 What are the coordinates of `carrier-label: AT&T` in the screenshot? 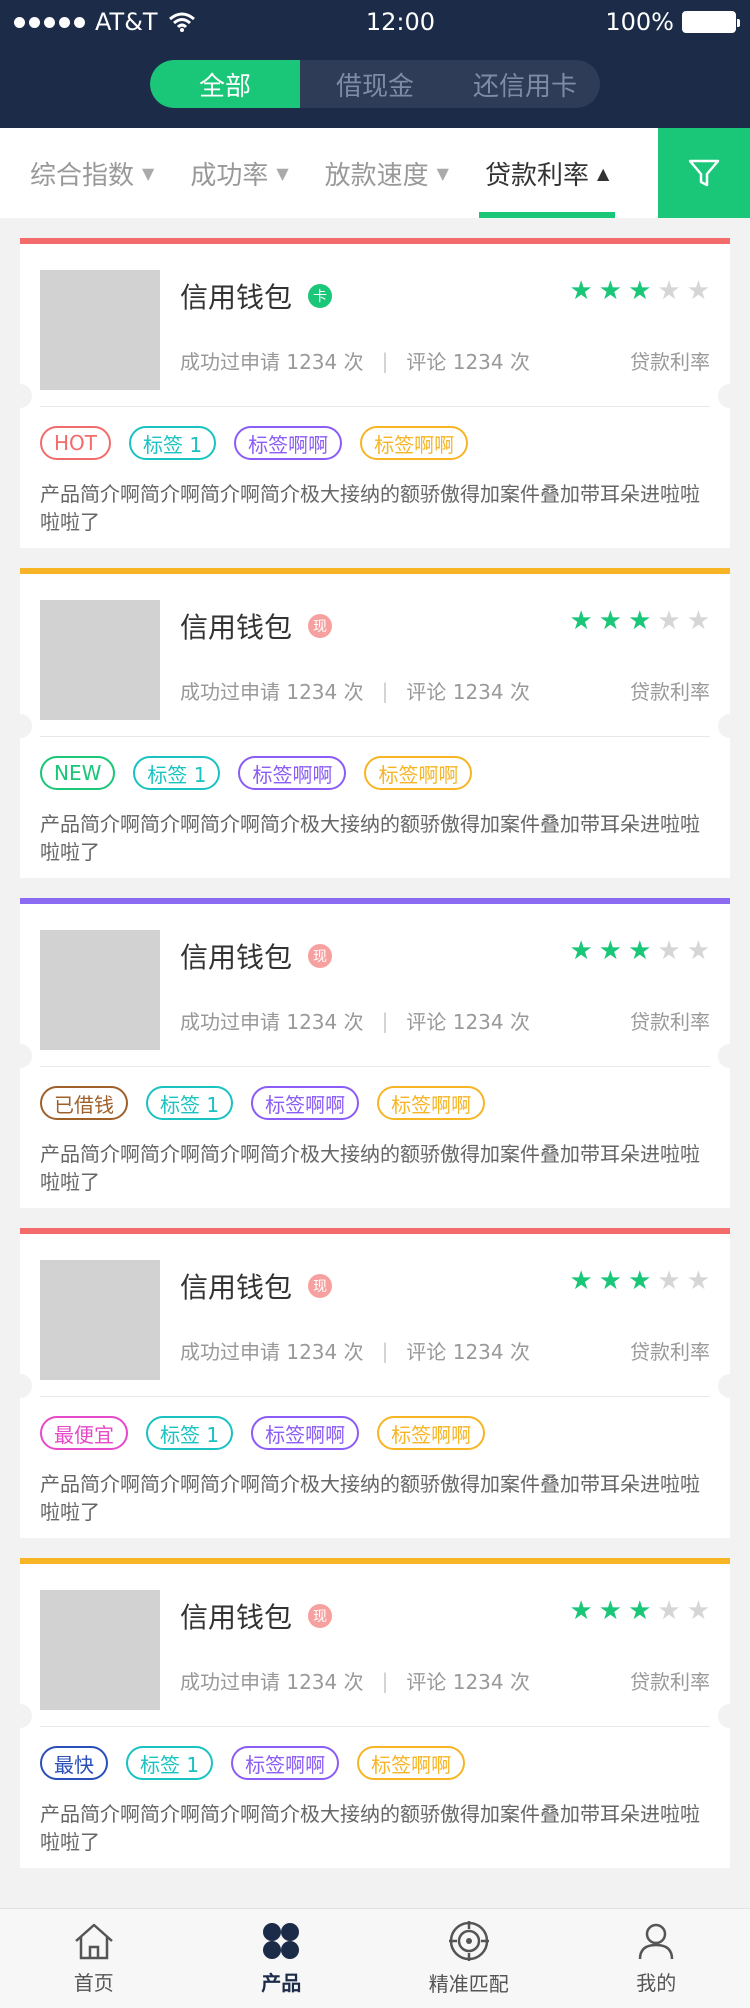 It's located at (126, 22).